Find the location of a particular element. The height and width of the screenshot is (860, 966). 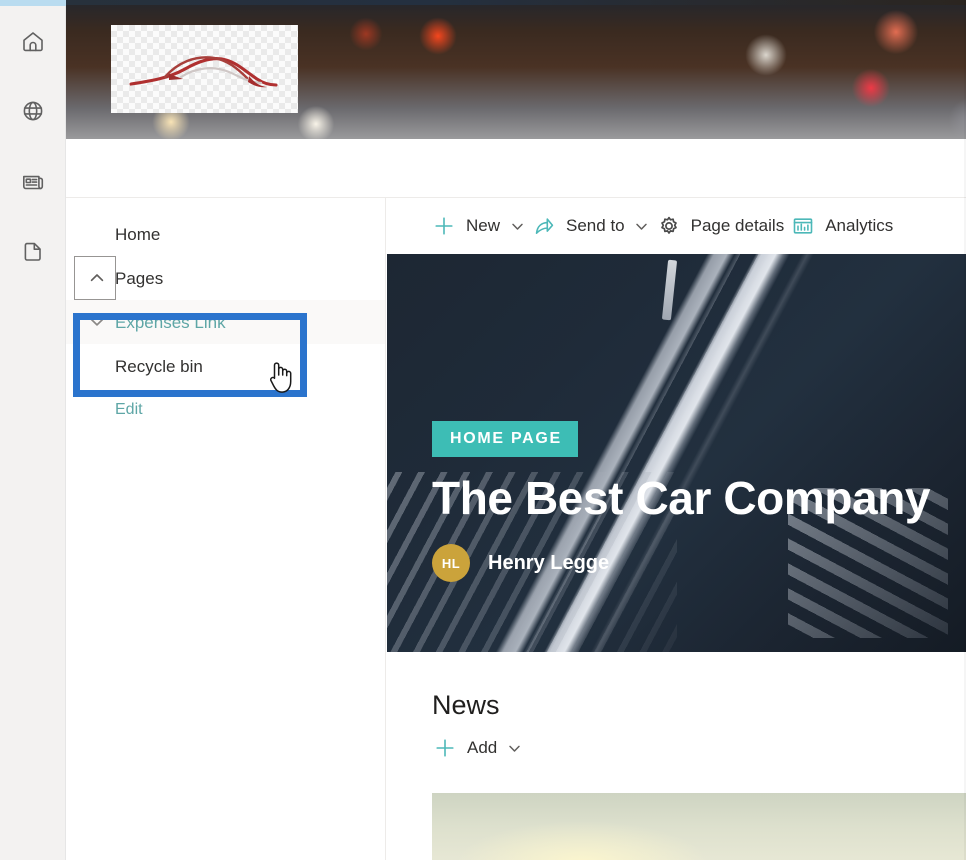

sidebar-item-expenses-link: Expenses Link is located at coordinates (225, 322).